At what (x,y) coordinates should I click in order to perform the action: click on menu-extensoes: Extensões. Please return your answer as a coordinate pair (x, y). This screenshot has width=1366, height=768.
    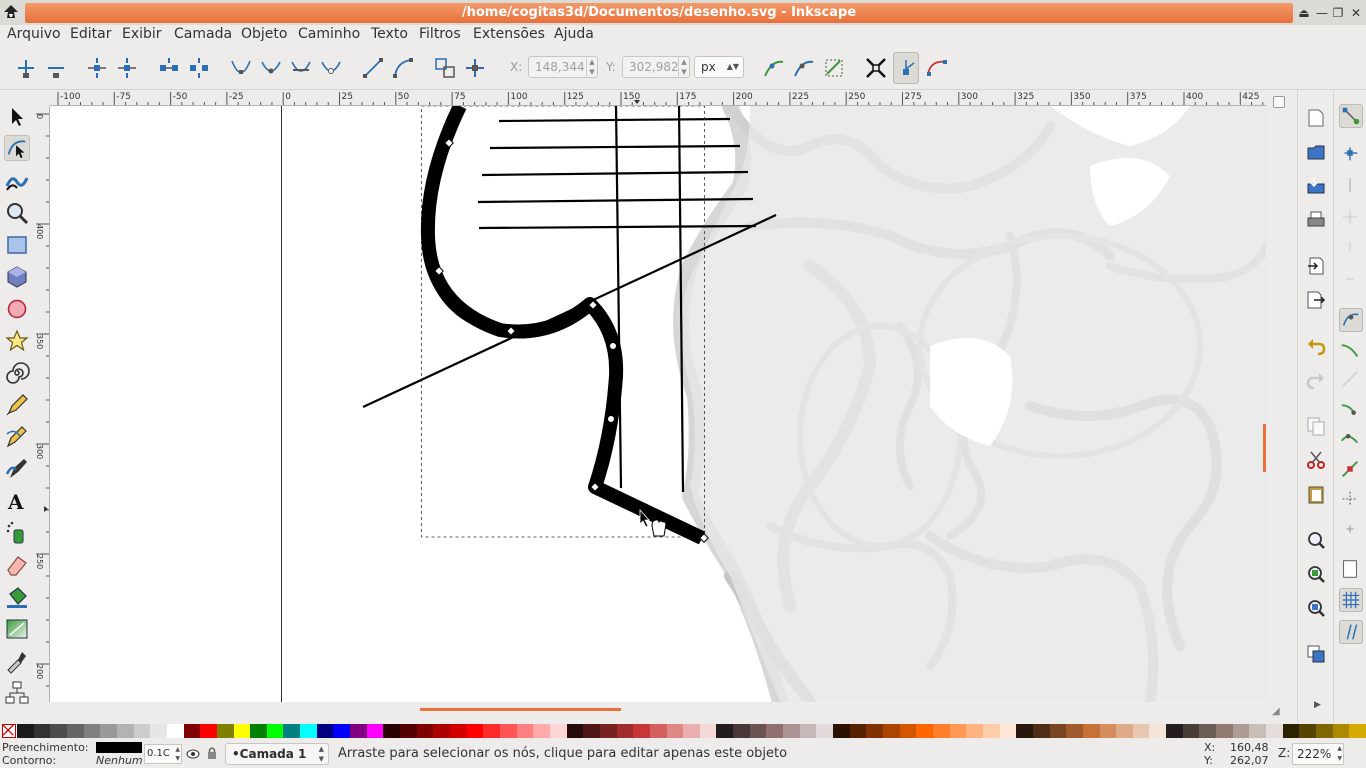
    Looking at the image, I should click on (509, 34).